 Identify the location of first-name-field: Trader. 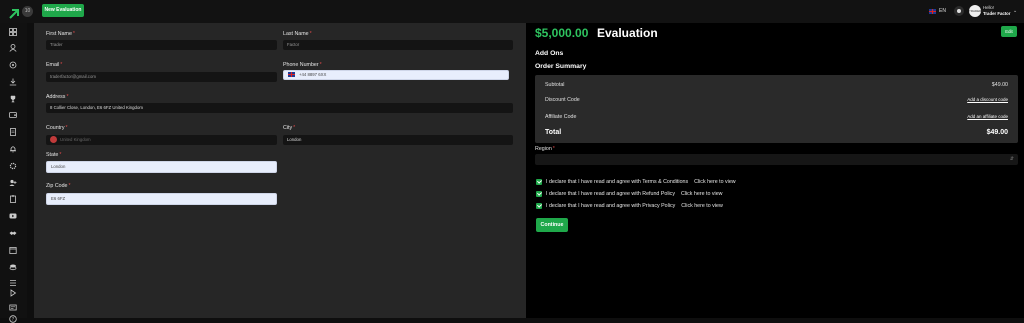
(161, 45).